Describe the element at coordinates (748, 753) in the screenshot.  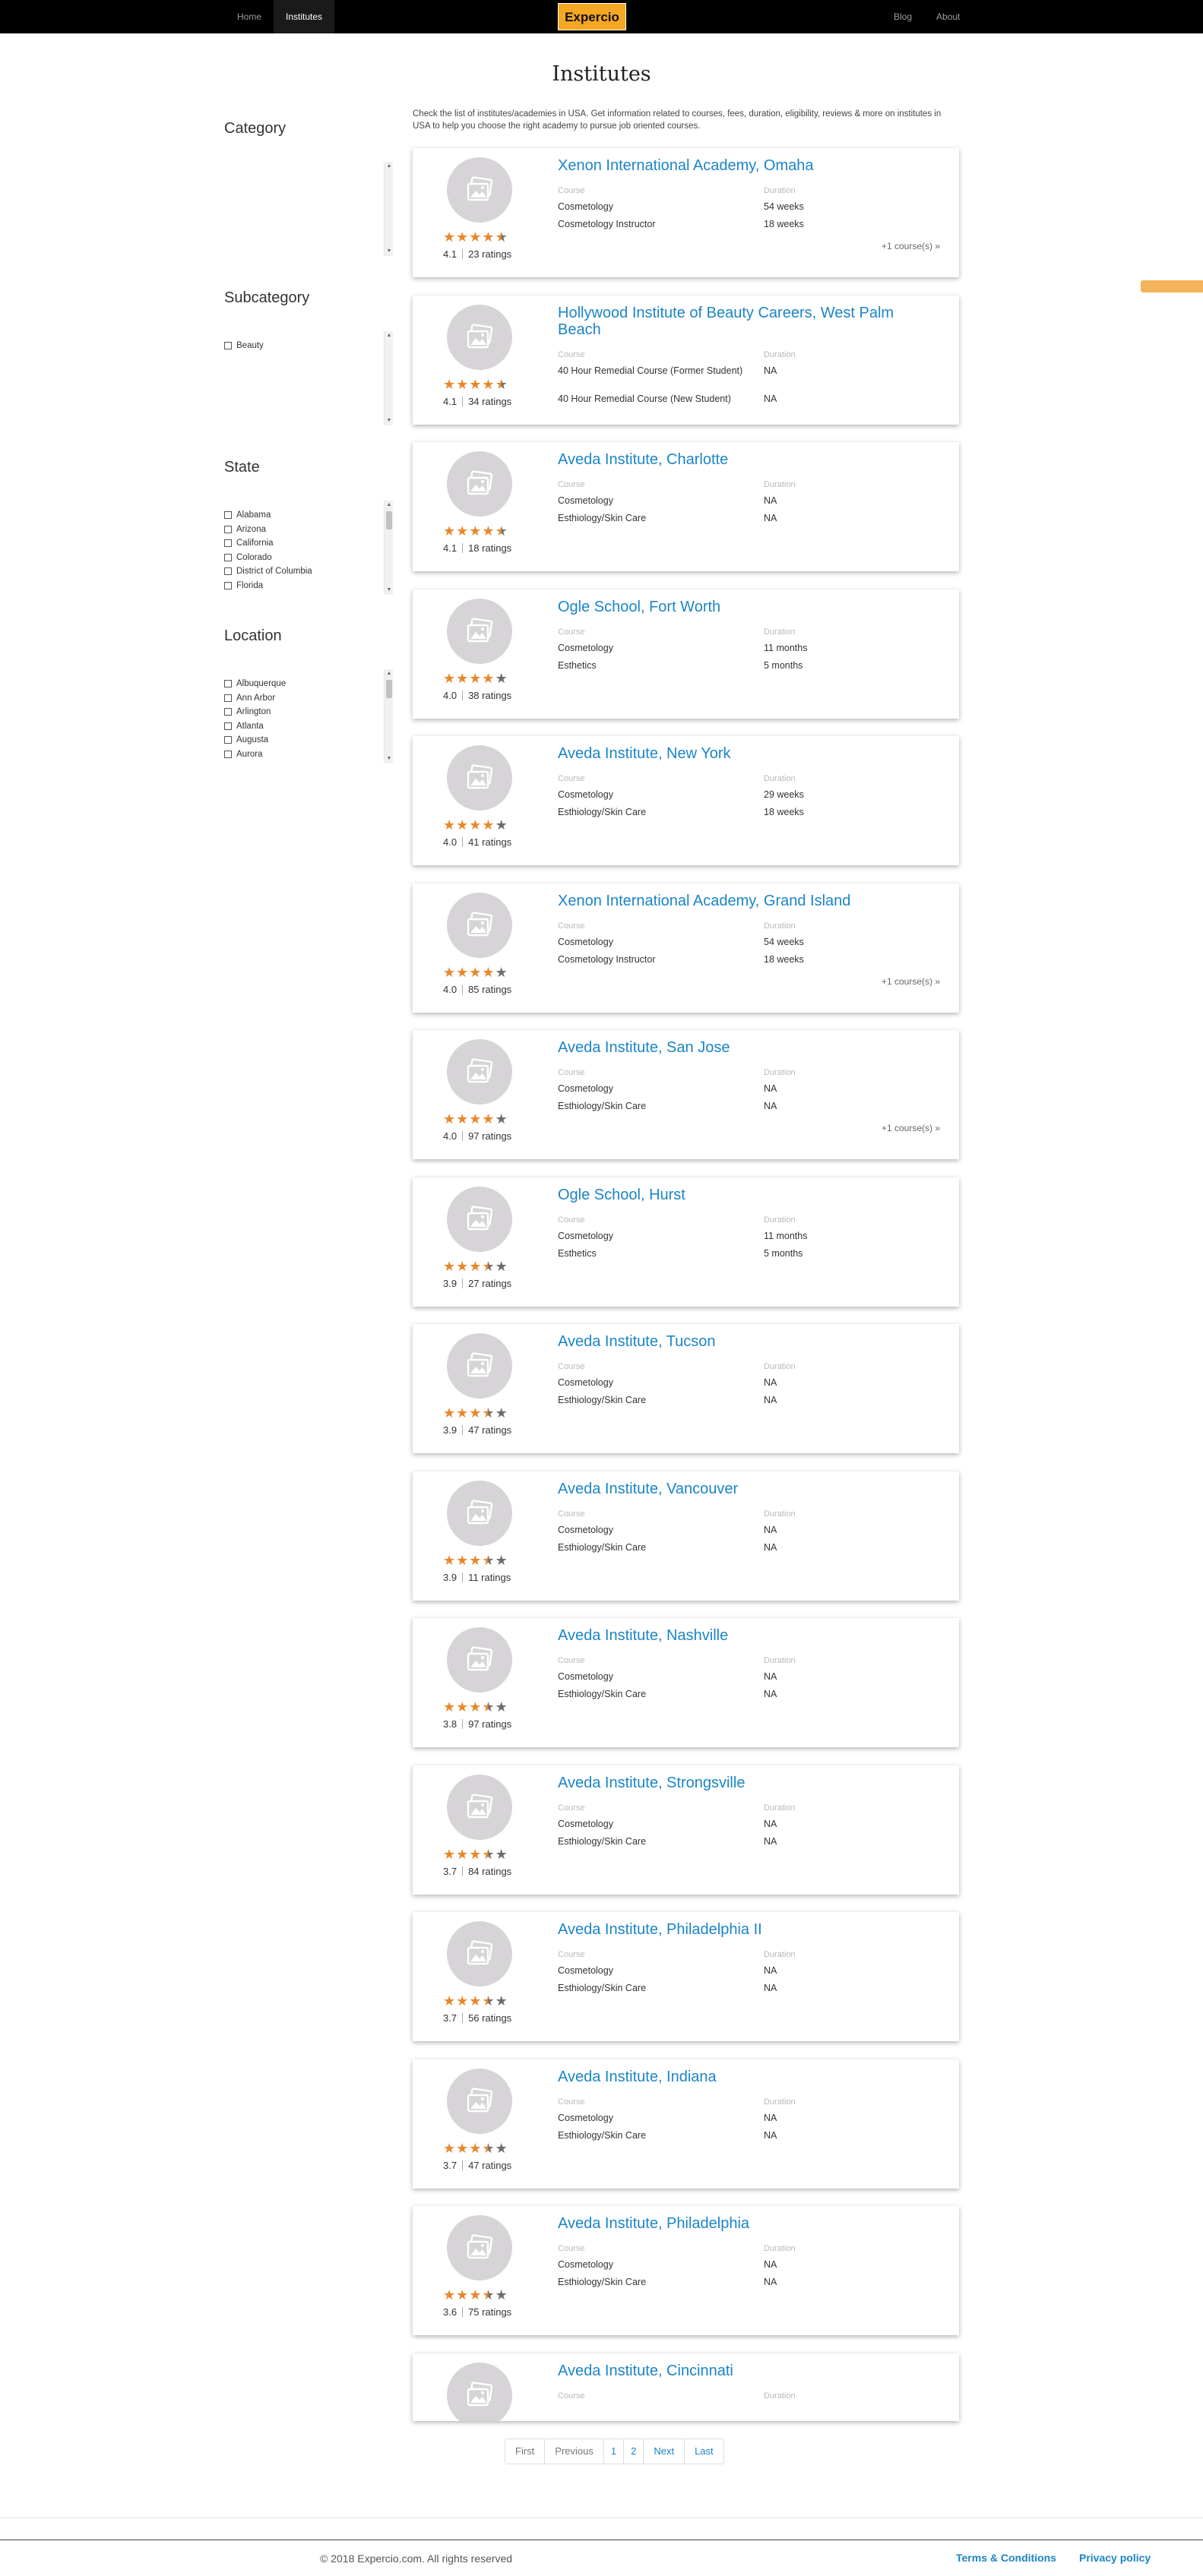
I see `institute-name-link: Aveda Institute, New York` at that location.